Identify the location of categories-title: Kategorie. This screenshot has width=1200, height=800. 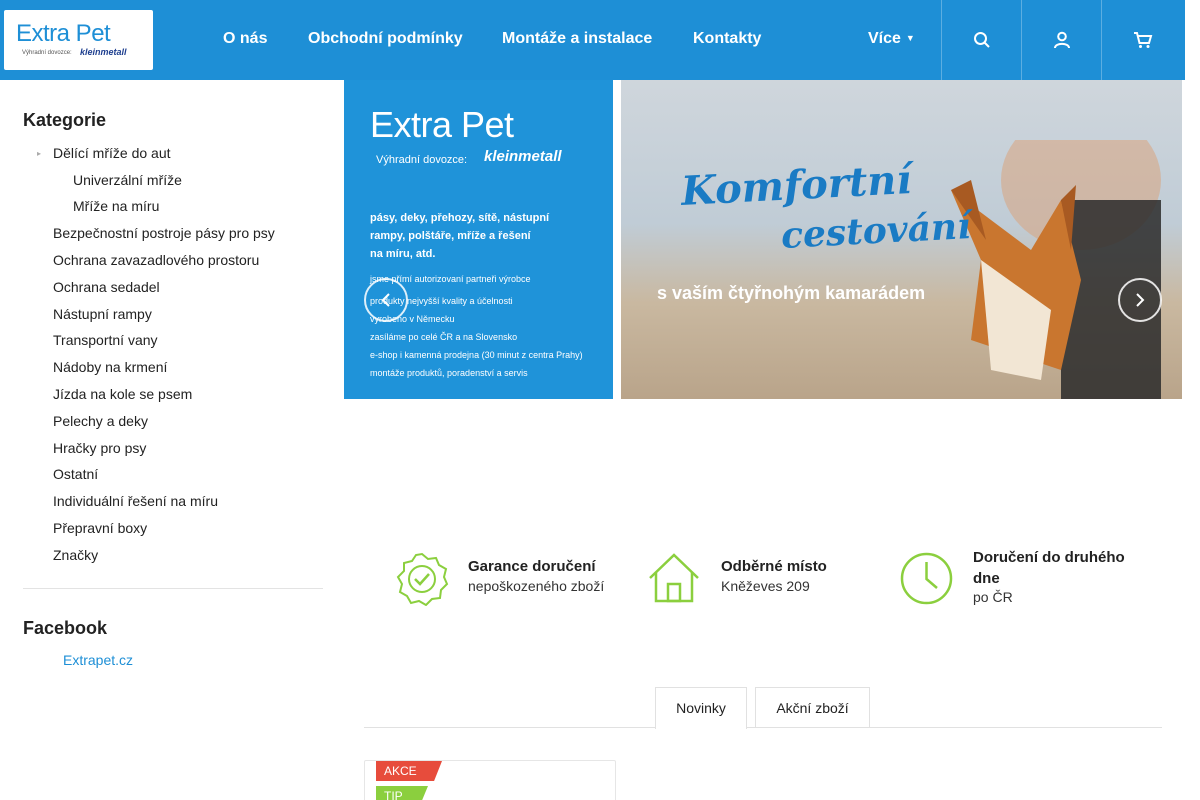
(65, 120).